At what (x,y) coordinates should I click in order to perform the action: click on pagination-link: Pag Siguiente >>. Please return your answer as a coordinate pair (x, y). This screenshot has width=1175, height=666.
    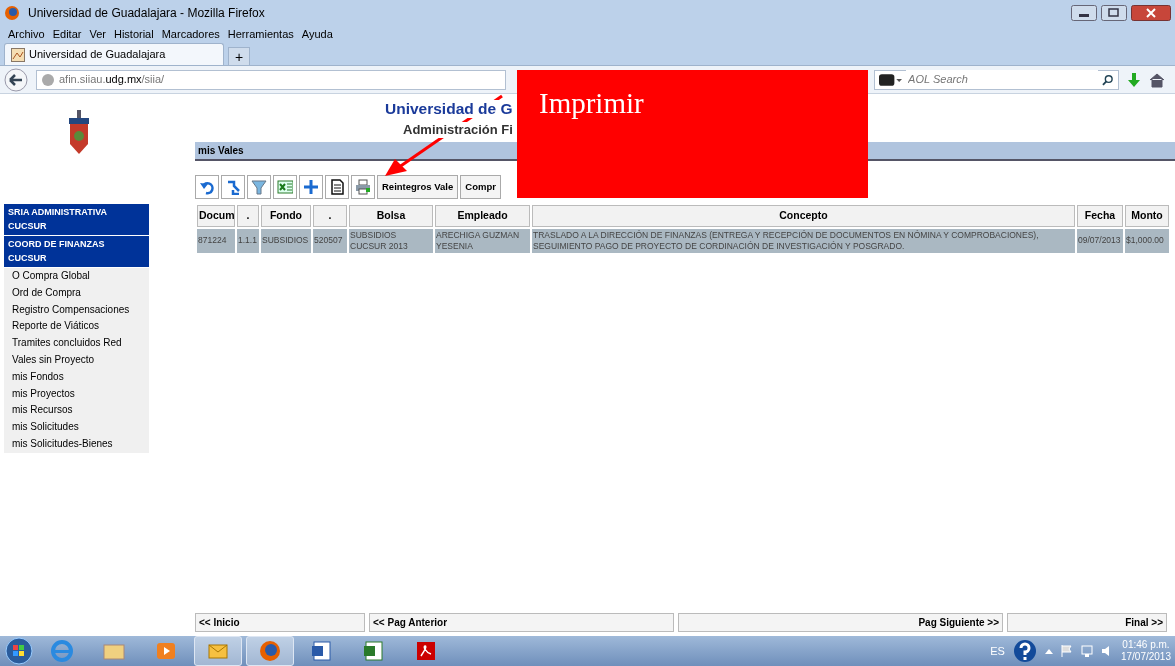
    Looking at the image, I should click on (840, 622).